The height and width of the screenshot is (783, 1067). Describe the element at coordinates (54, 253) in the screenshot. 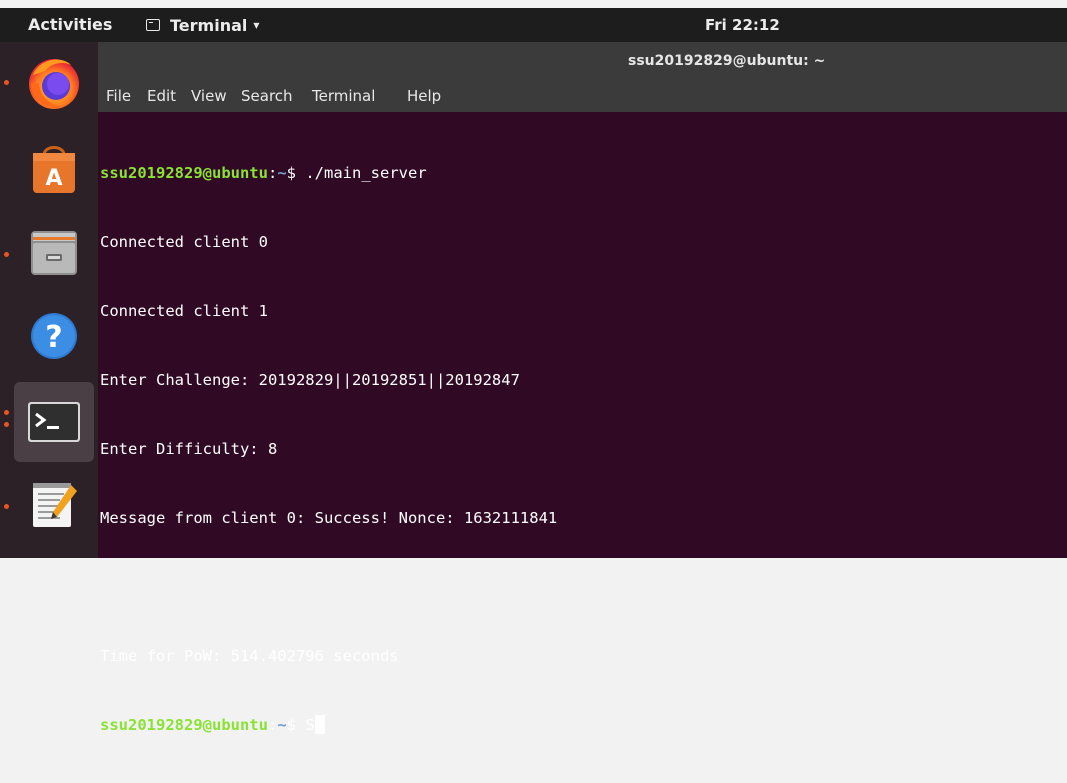

I see `file-cabinet-icon` at that location.